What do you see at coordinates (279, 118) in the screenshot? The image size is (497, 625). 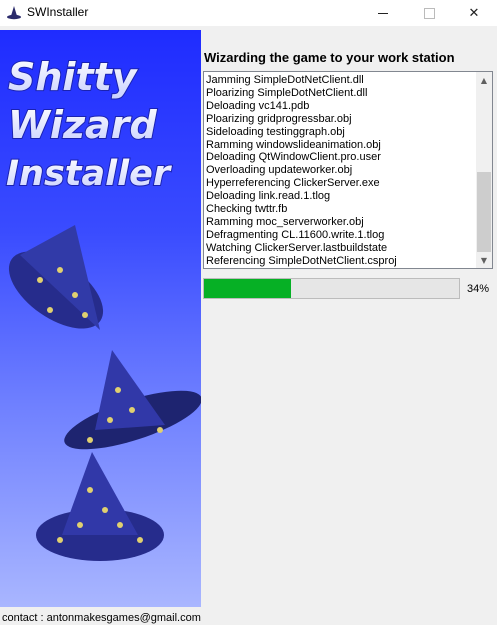 I see `log-line: Ploarizing gridprogressbar.obj` at bounding box center [279, 118].